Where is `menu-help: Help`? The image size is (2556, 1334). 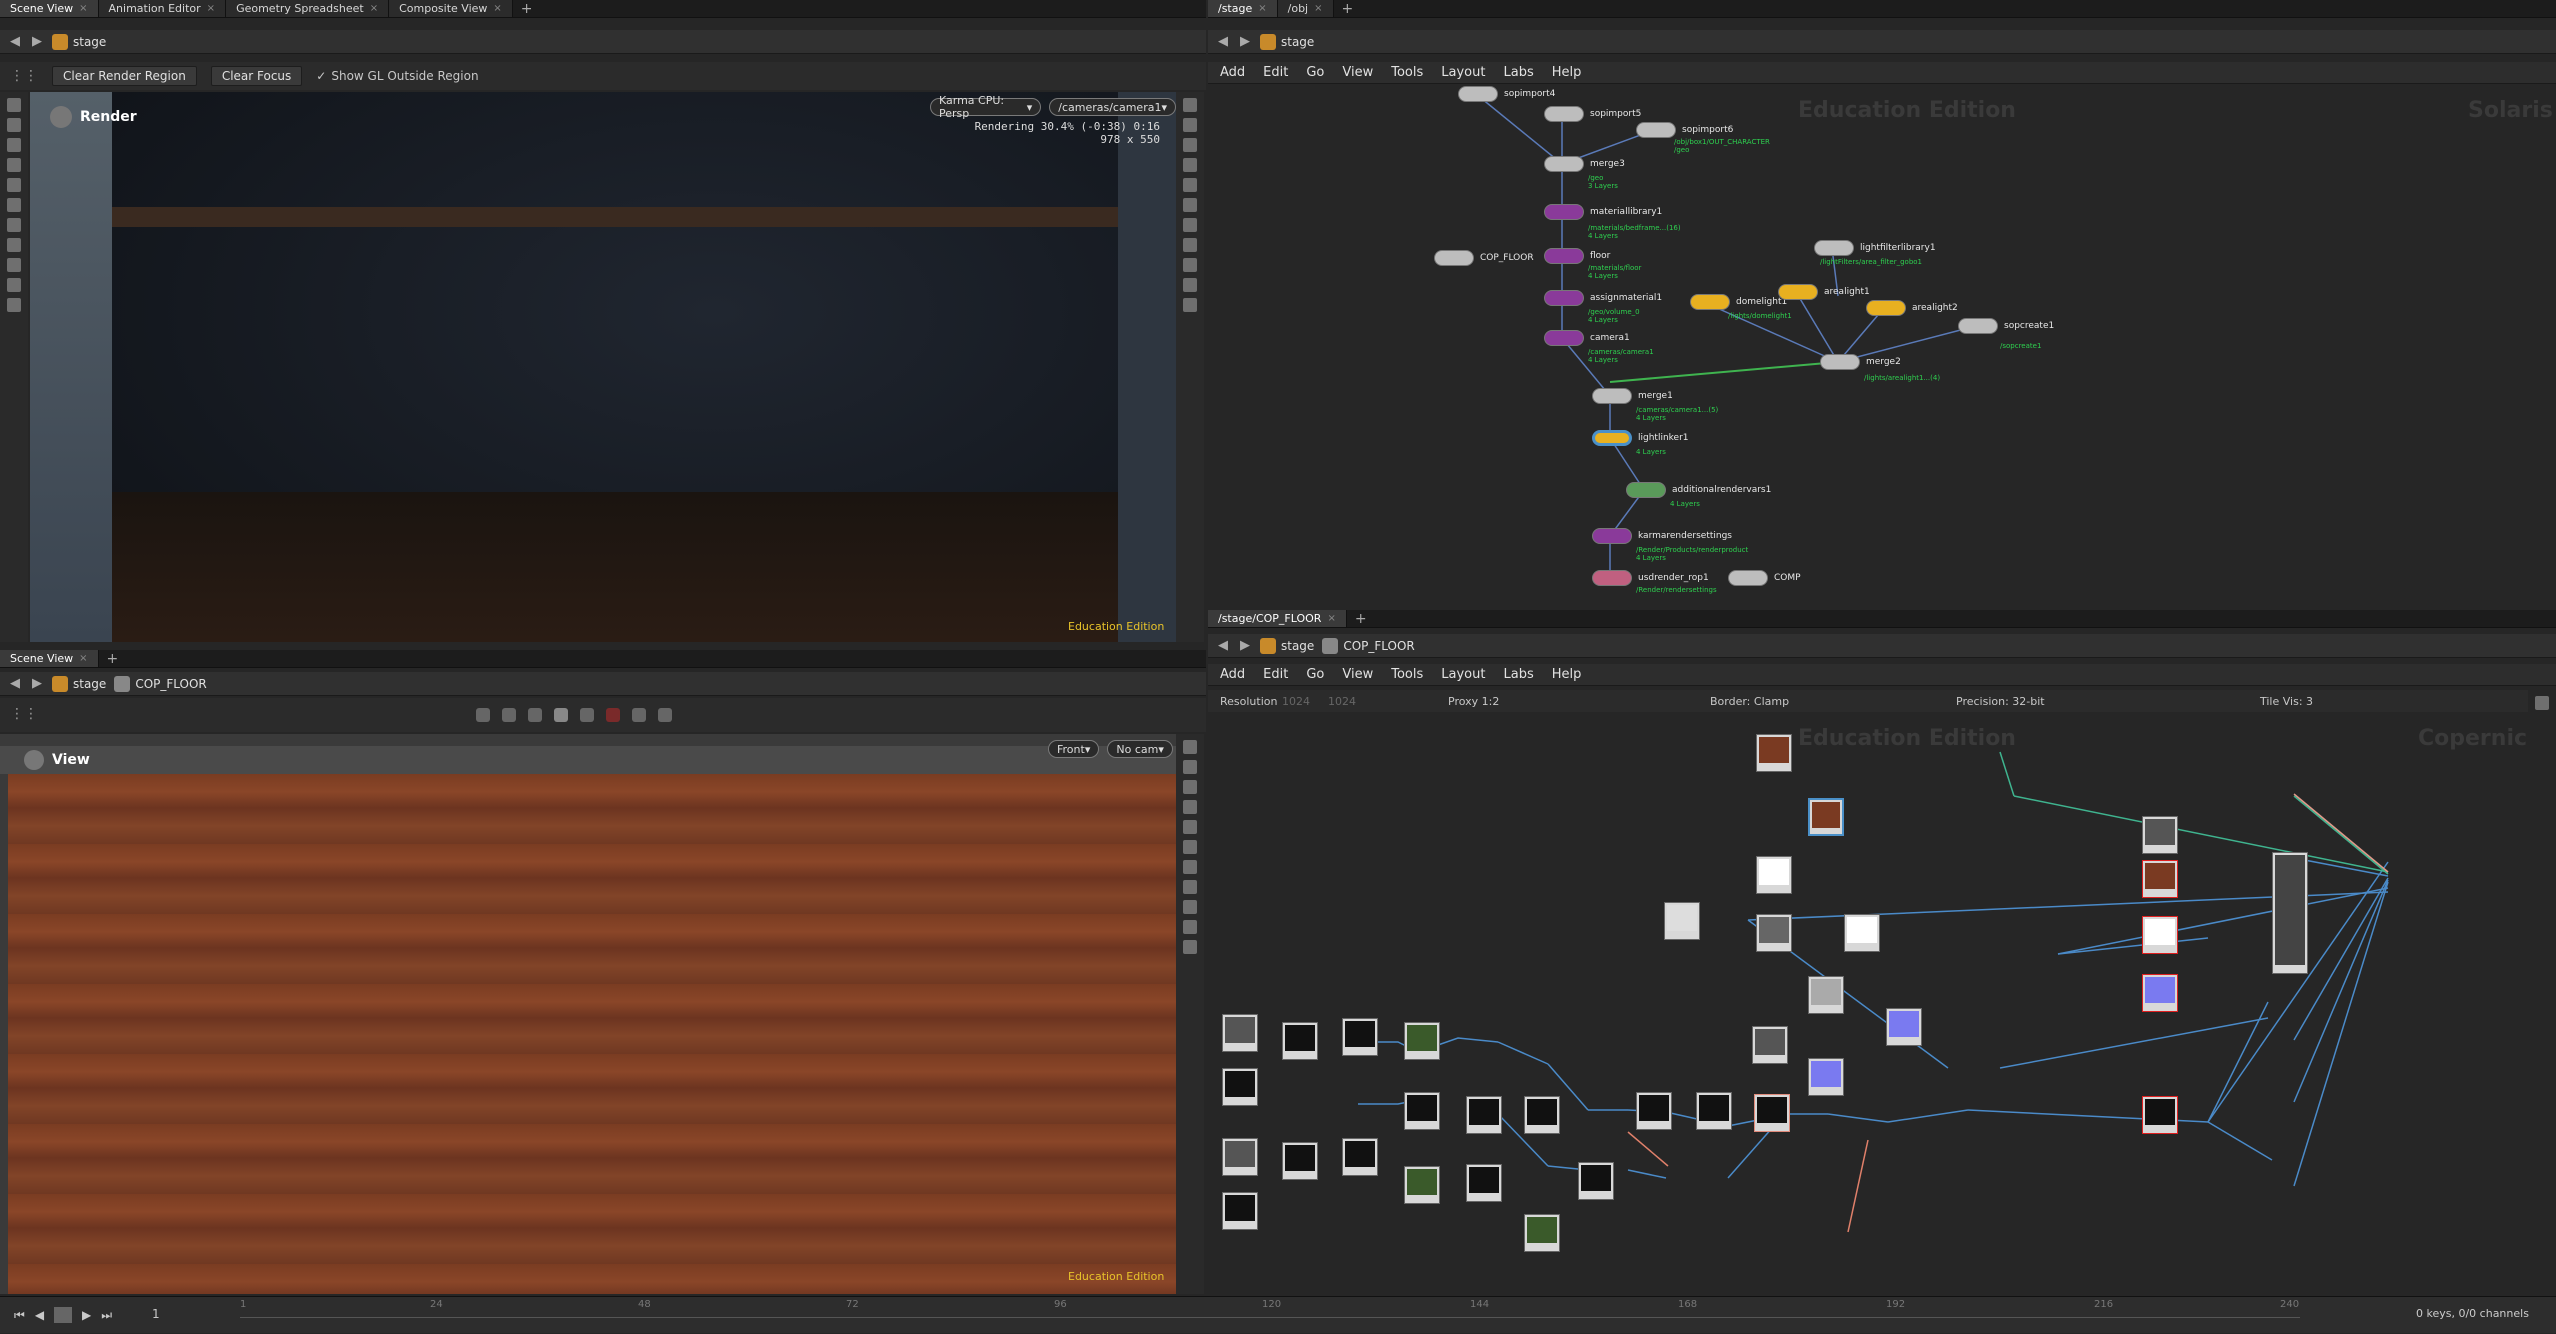 menu-help: Help is located at coordinates (1567, 674).